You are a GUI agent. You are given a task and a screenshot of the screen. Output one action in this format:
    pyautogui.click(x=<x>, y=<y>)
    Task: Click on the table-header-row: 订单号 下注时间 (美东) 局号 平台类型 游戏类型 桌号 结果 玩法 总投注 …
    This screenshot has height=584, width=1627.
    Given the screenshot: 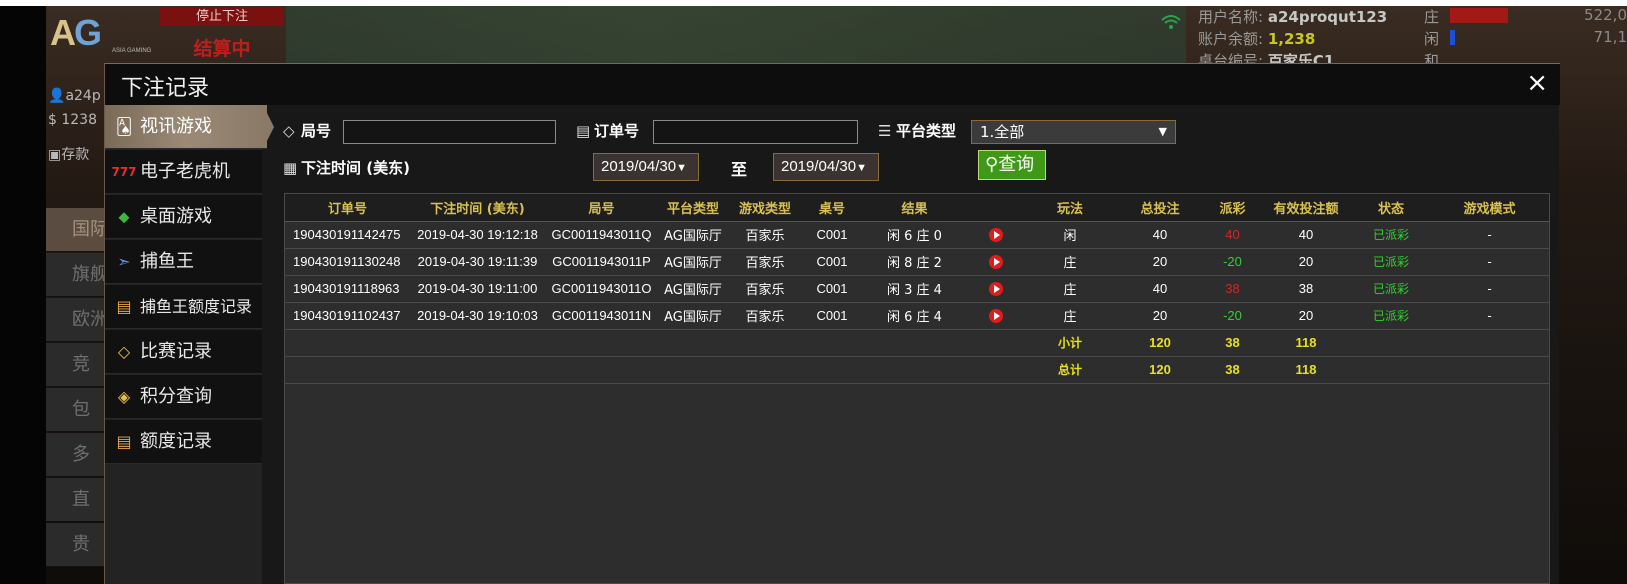 What is the action you would take?
    pyautogui.click(x=917, y=208)
    